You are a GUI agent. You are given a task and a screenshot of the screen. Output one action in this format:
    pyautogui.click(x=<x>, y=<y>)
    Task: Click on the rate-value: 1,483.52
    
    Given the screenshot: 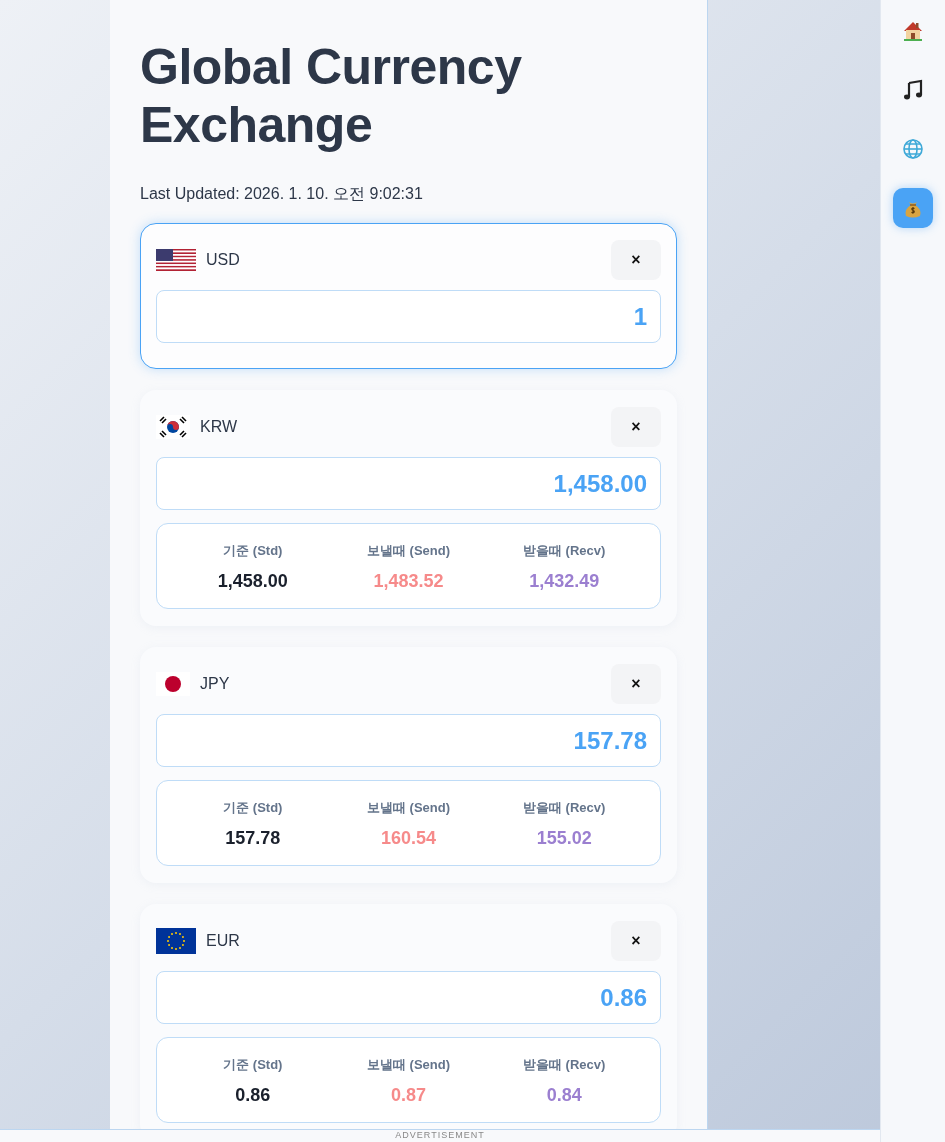 What is the action you would take?
    pyautogui.click(x=408, y=581)
    